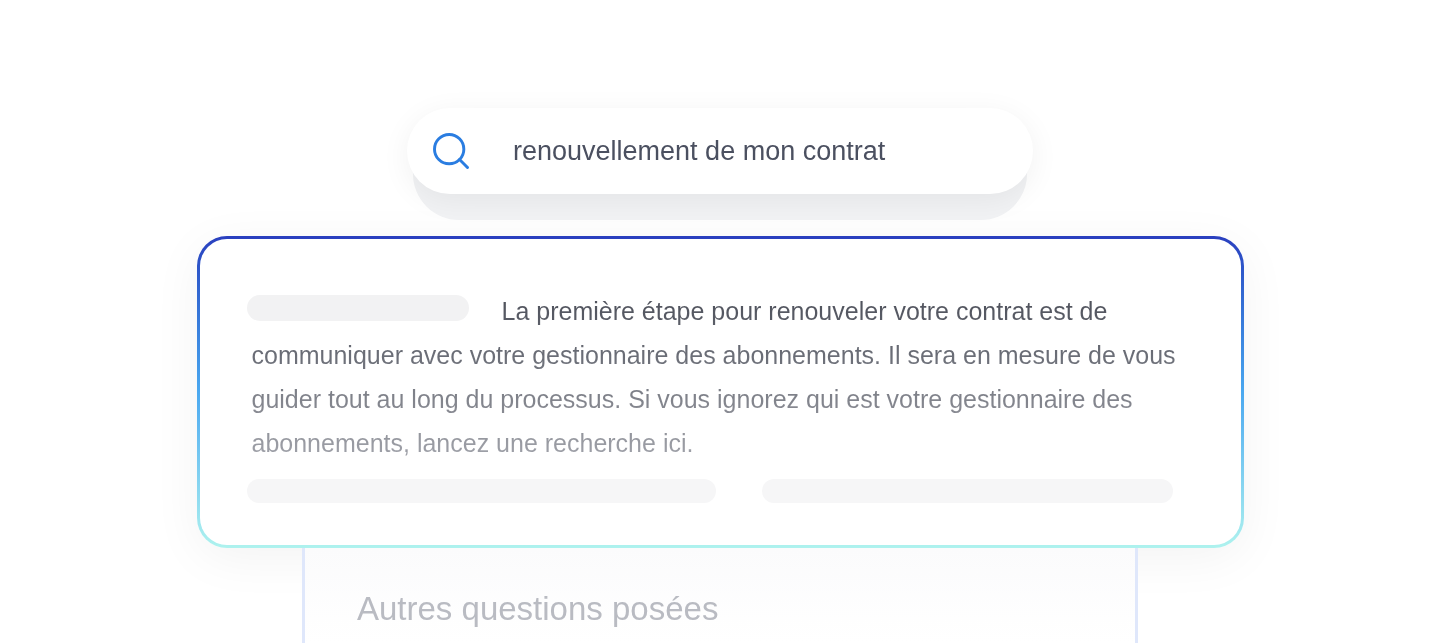 The width and height of the screenshot is (1440, 643). What do you see at coordinates (773, 151) in the screenshot?
I see `search-field: renouvellement de mon contrat` at bounding box center [773, 151].